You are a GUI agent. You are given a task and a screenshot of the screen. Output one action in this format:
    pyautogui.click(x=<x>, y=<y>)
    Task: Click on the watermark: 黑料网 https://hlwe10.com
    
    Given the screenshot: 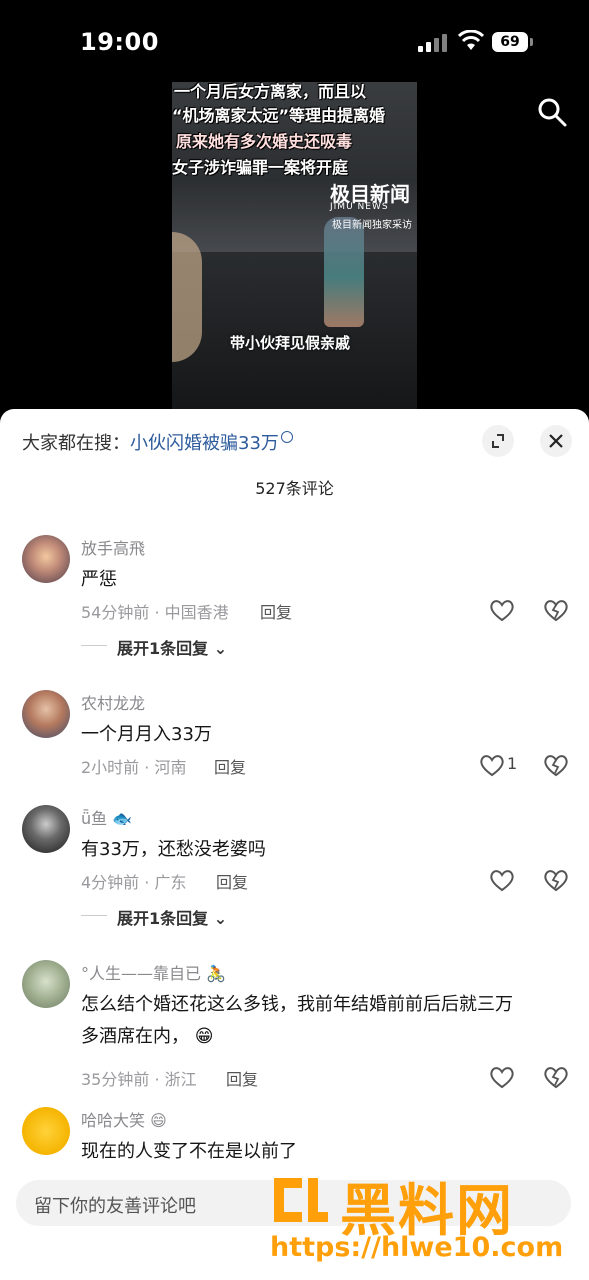 What is the action you would take?
    pyautogui.click(x=425, y=1221)
    